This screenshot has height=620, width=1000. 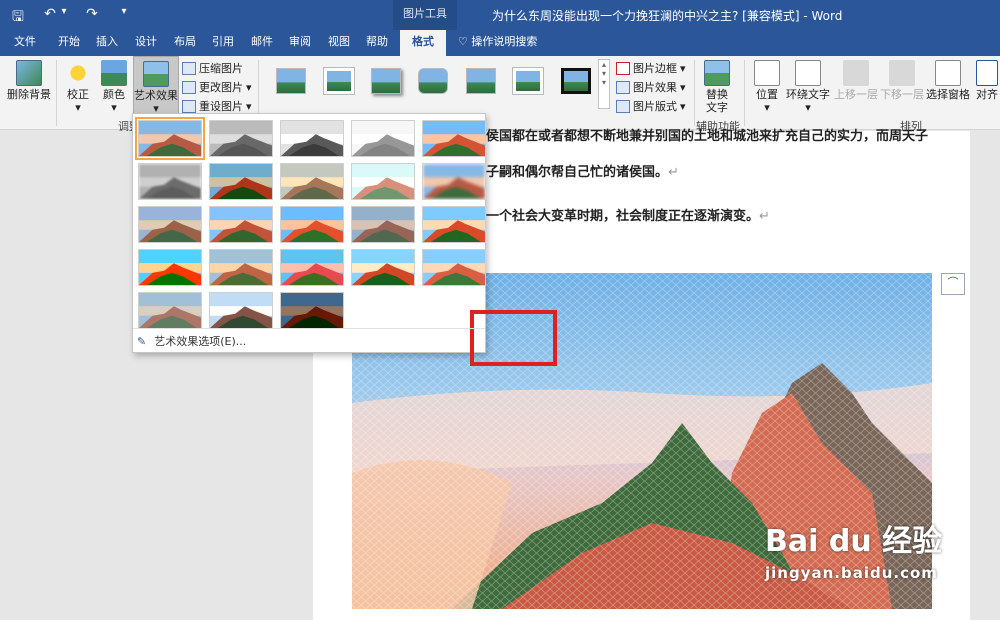 I want to click on bring-forward-button: 上移一层, so click(x=856, y=80).